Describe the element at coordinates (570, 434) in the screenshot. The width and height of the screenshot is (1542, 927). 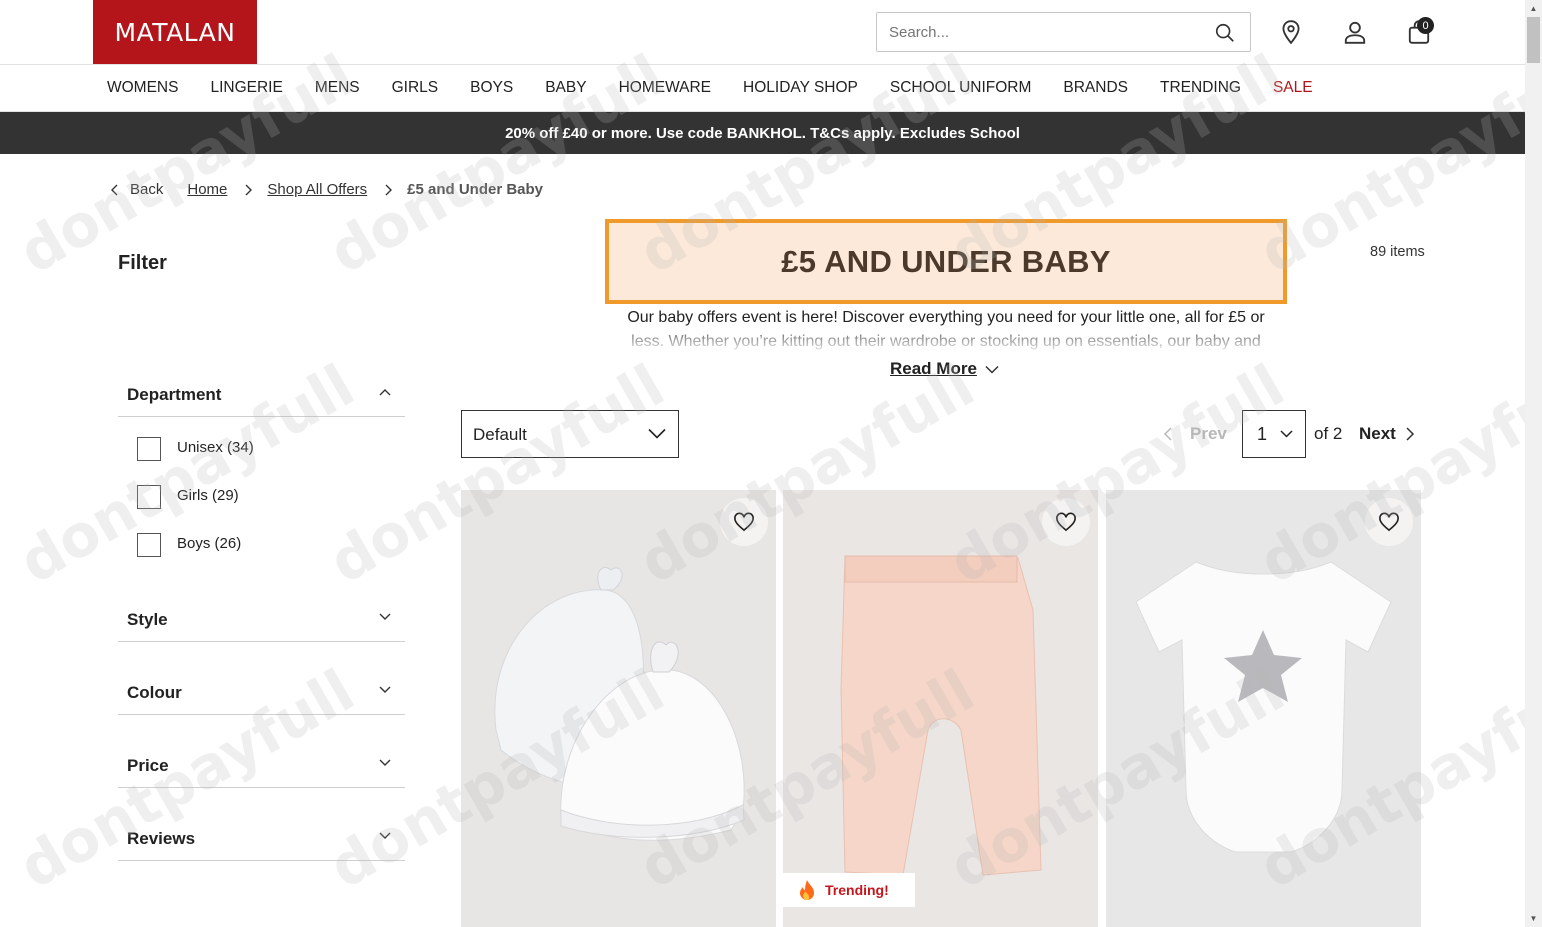
I see `sort-select: Default` at that location.